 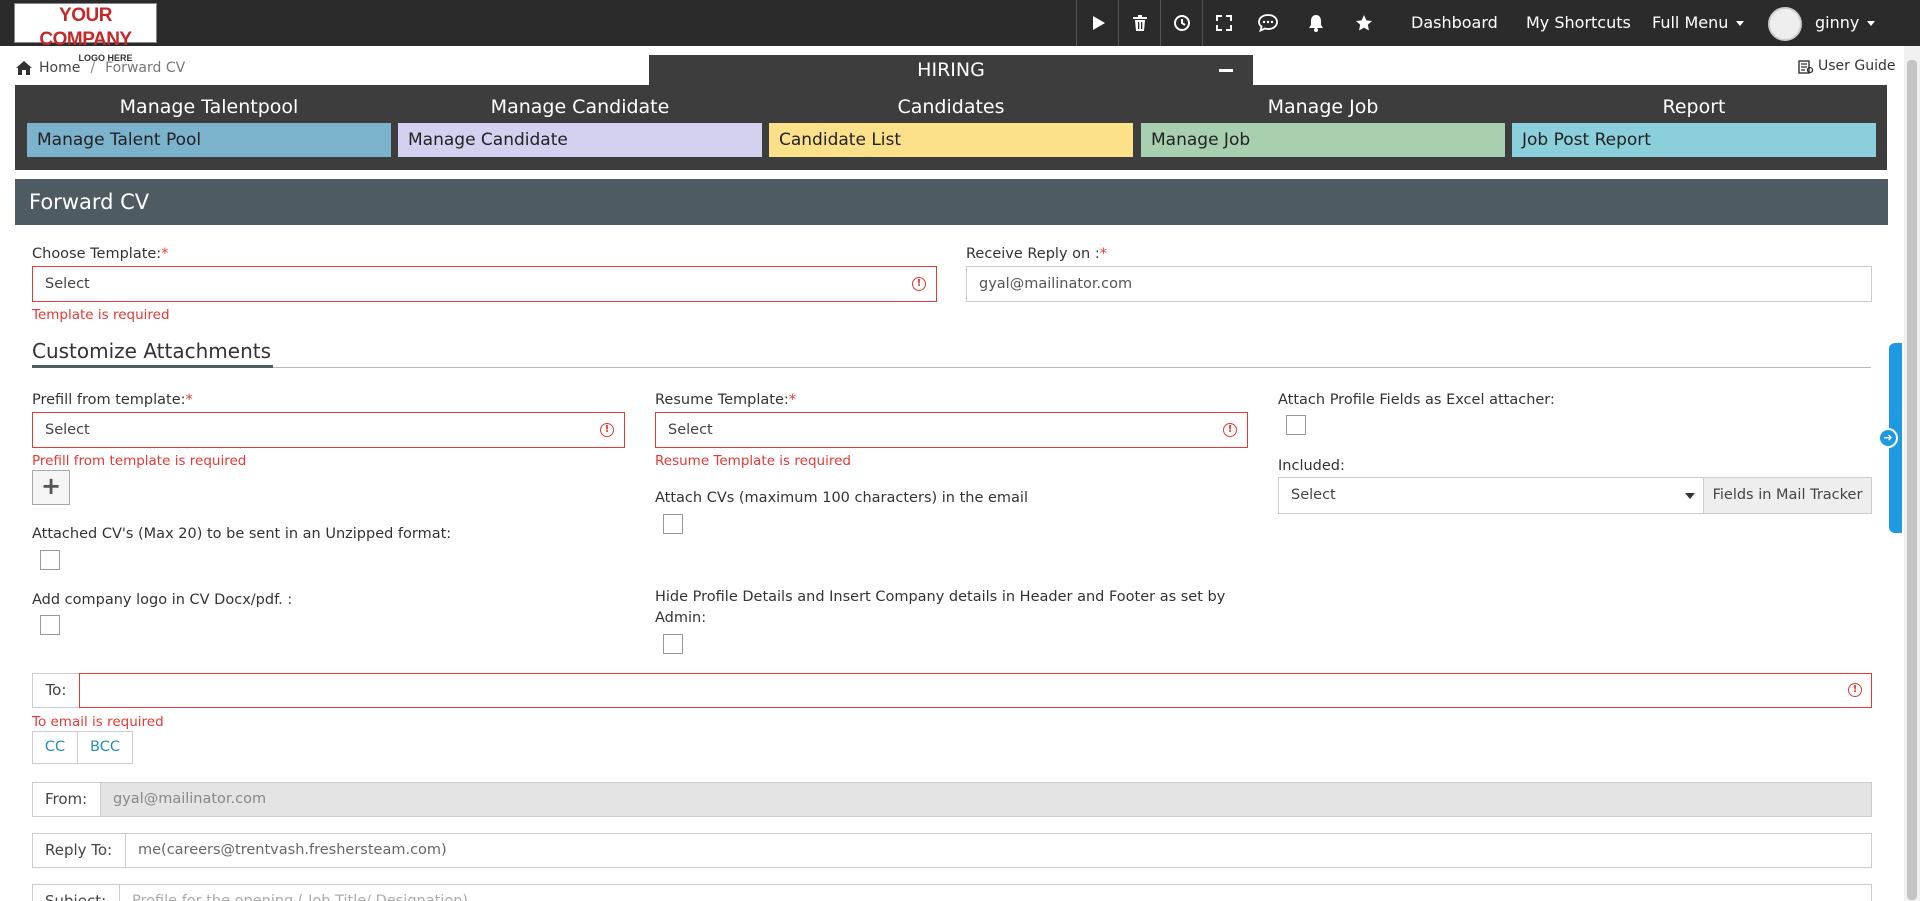 What do you see at coordinates (1364, 23) in the screenshot?
I see `star-icon` at bounding box center [1364, 23].